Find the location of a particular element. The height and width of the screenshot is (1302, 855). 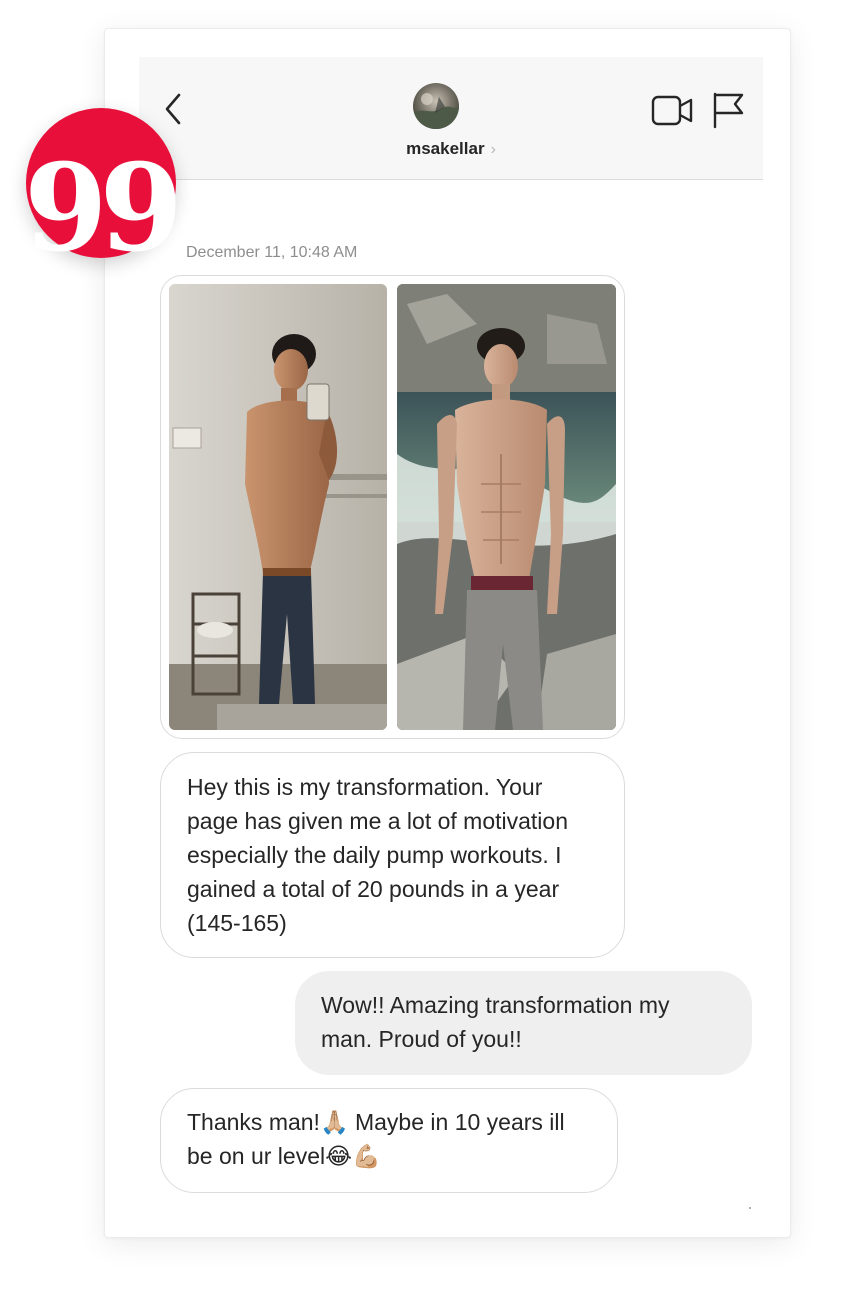

video-call-button is located at coordinates (673, 111).